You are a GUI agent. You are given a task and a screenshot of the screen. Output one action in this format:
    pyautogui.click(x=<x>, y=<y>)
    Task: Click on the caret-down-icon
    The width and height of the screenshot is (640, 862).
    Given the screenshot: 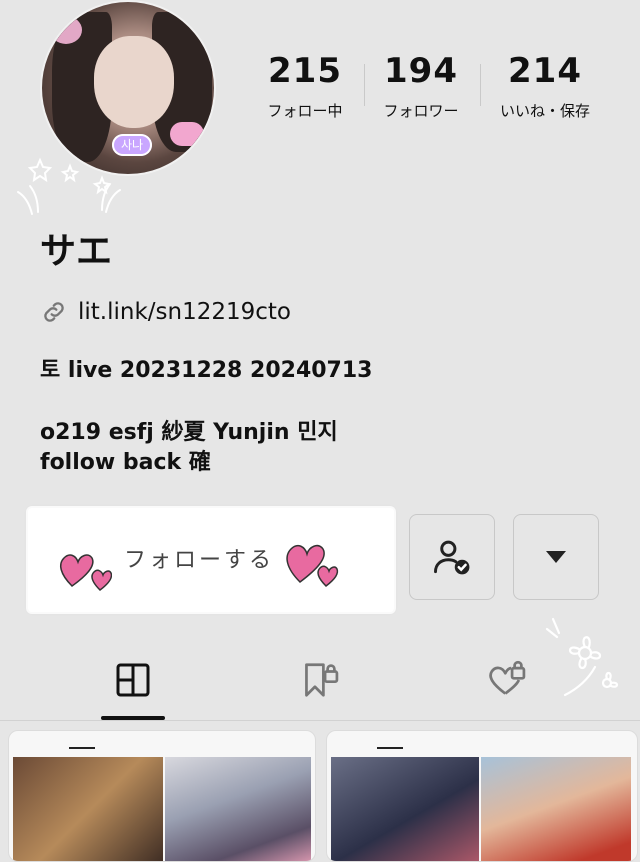 What is the action you would take?
    pyautogui.click(x=556, y=557)
    